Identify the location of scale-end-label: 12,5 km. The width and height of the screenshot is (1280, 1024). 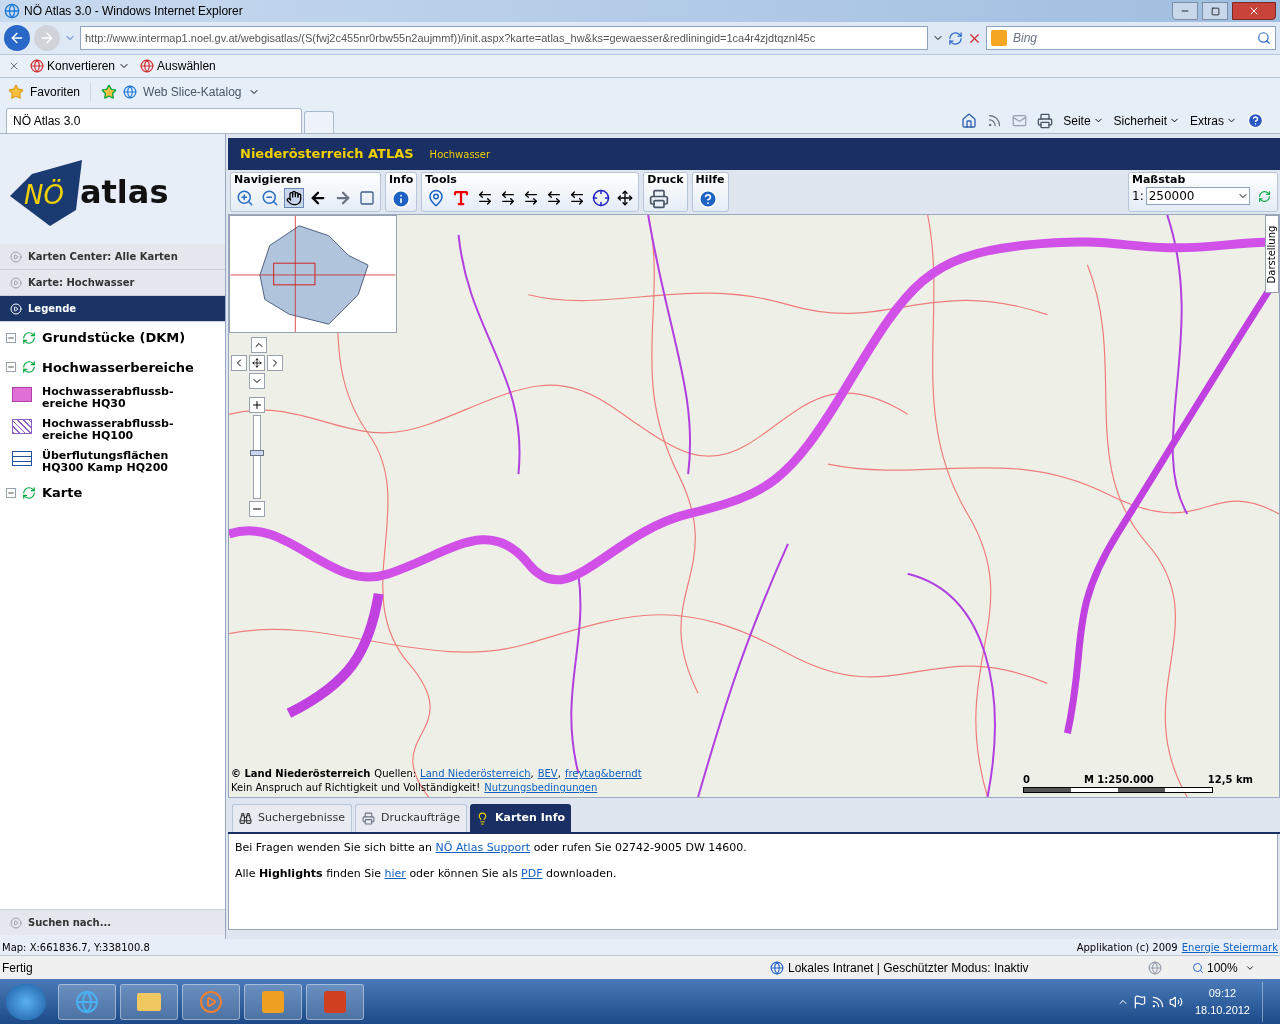
(1230, 780).